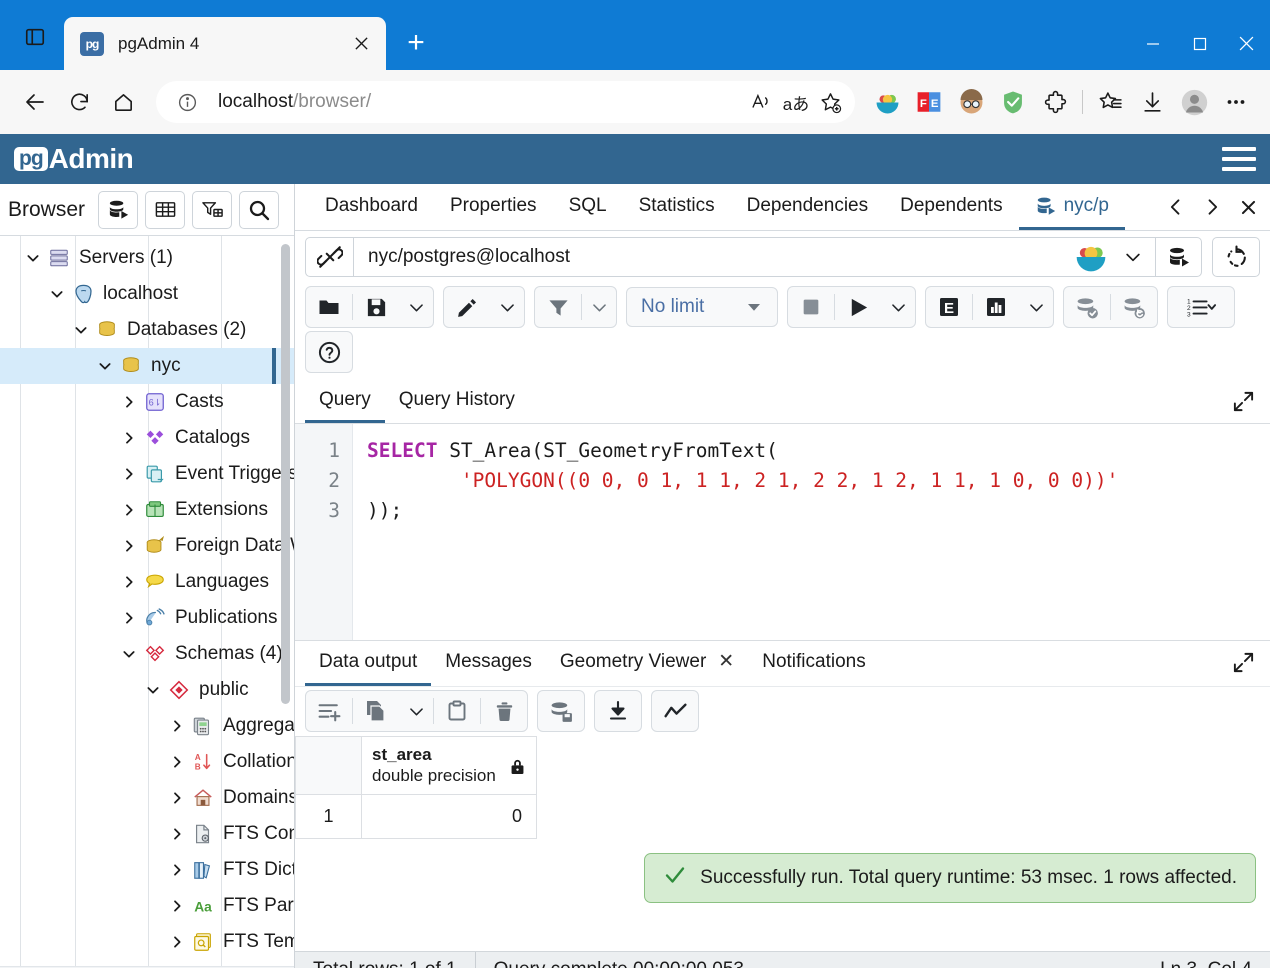 The image size is (1270, 968). Describe the element at coordinates (504, 711) in the screenshot. I see `trash-icon` at that location.